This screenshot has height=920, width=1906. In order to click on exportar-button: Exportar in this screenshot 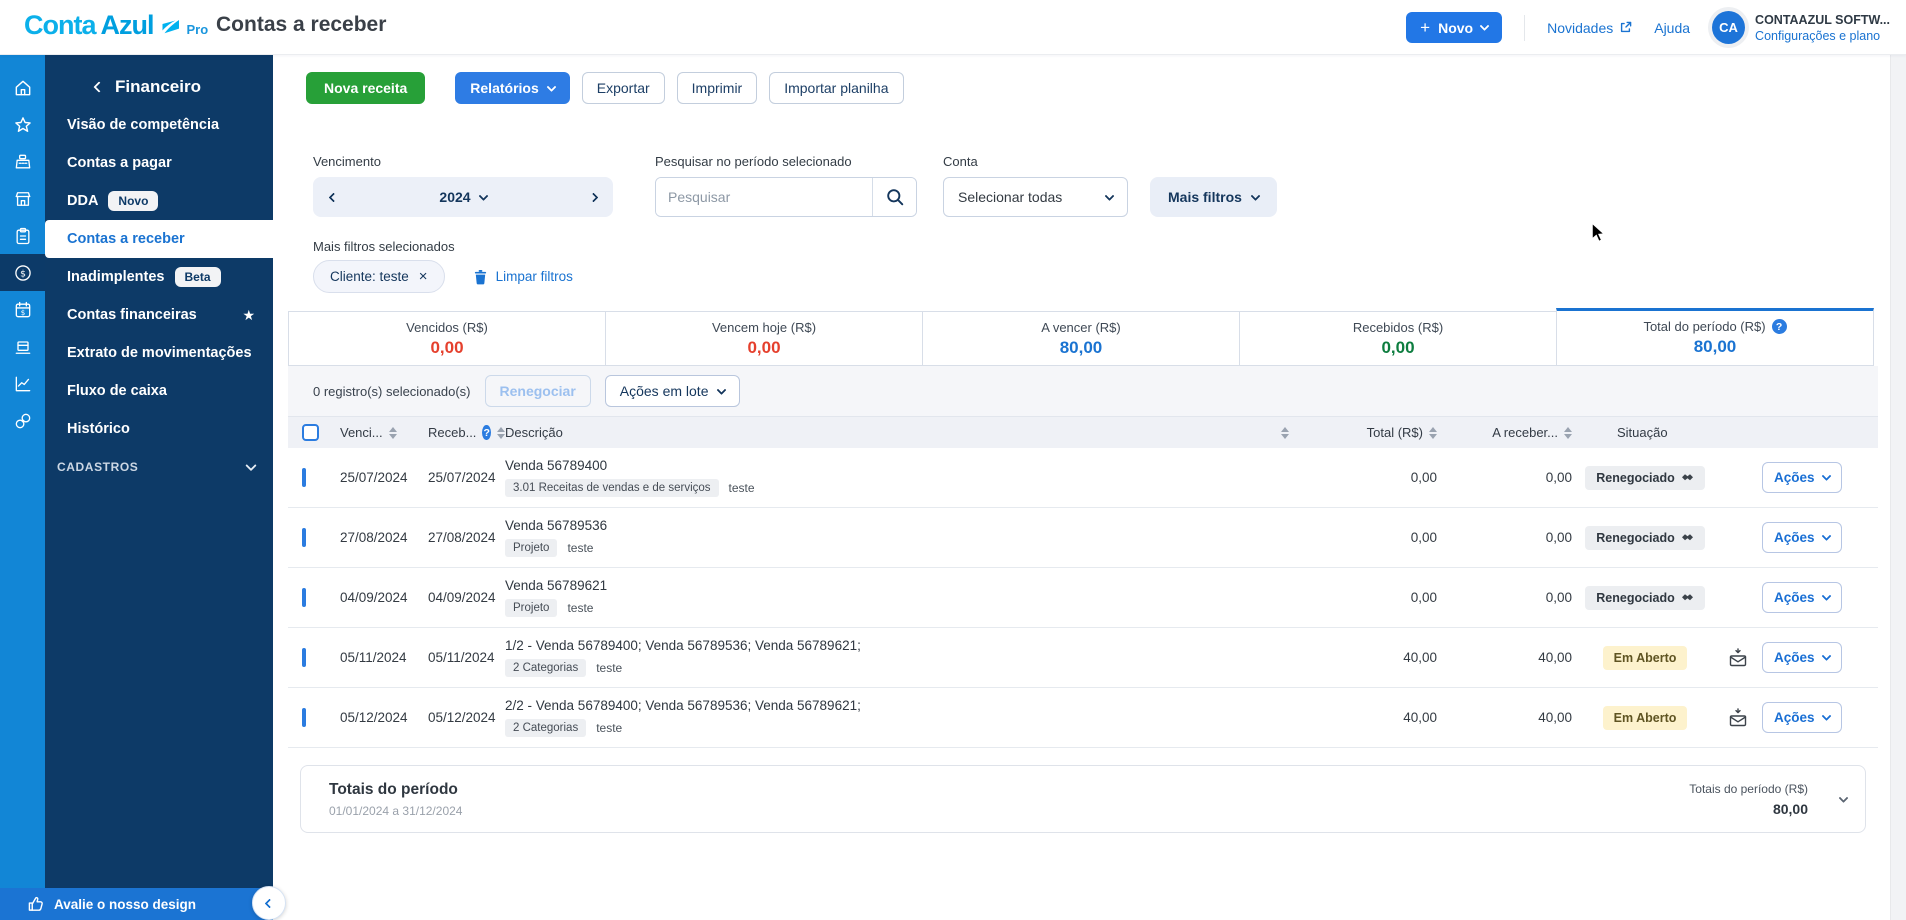, I will do `click(623, 88)`.